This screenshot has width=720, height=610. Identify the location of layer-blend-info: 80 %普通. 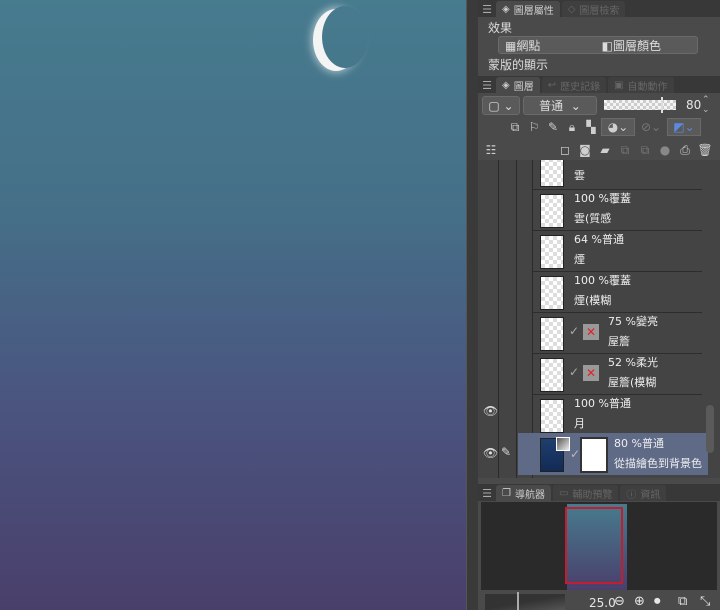
(639, 443).